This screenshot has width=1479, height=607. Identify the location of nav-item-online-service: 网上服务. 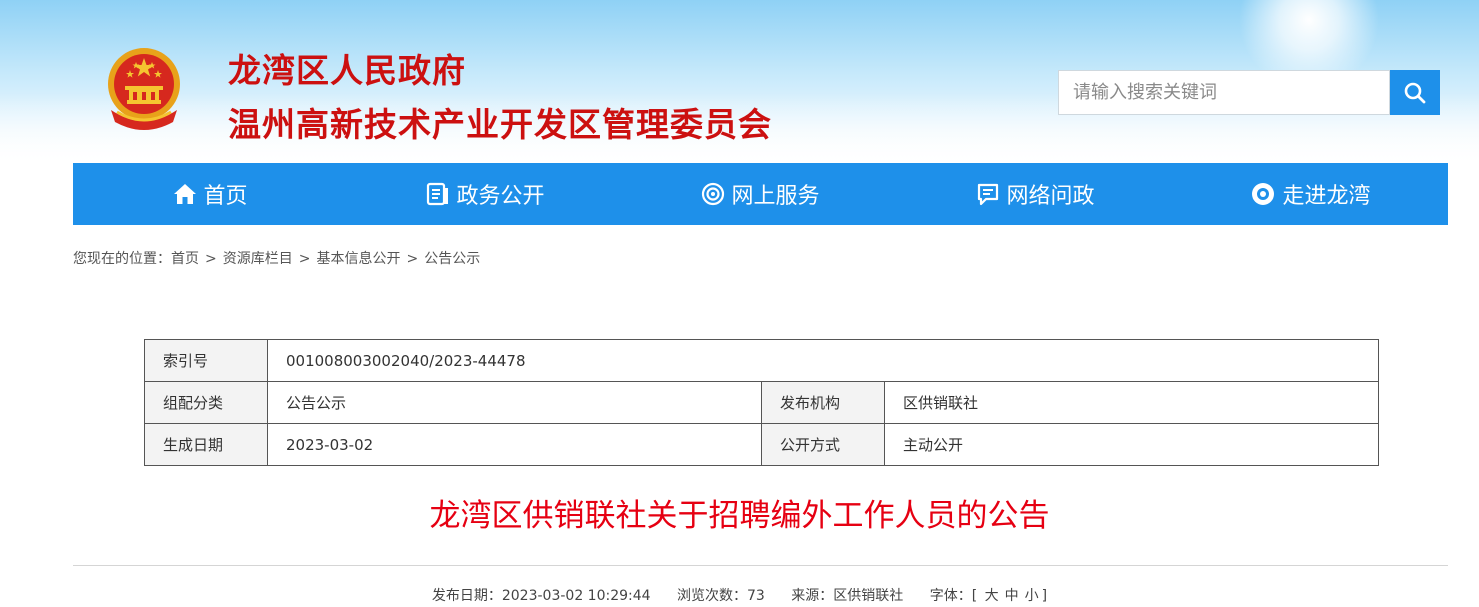
(760, 194).